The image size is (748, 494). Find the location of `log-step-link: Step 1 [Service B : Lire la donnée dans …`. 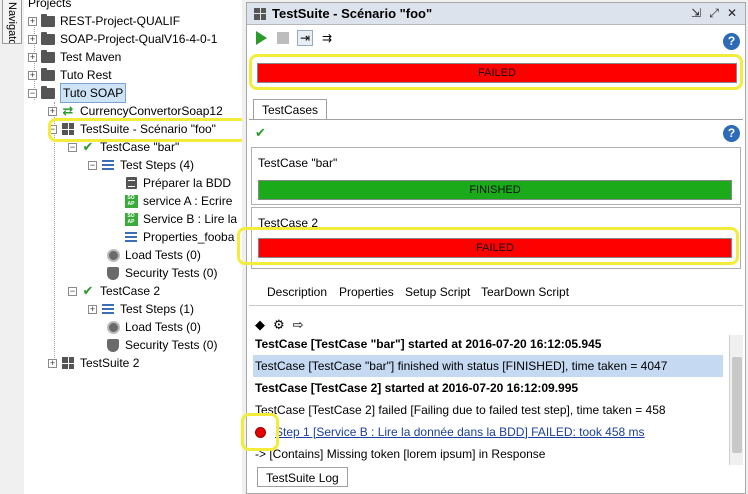

log-step-link: Step 1 [Service B : Lire la donnée dans … is located at coordinates (498, 432).